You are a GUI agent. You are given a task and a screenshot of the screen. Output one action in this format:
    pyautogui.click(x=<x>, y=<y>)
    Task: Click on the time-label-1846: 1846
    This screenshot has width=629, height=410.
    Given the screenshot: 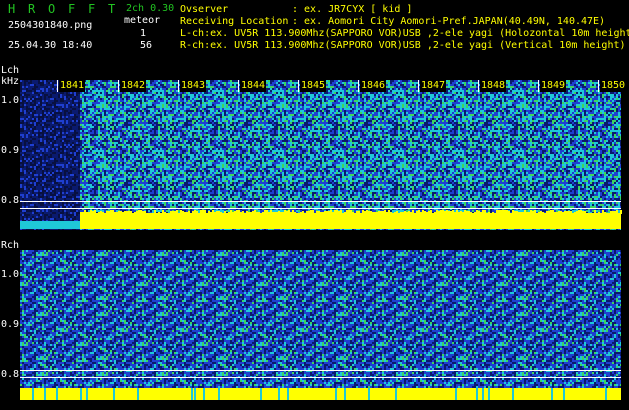 What is the action you would take?
    pyautogui.click(x=373, y=86)
    